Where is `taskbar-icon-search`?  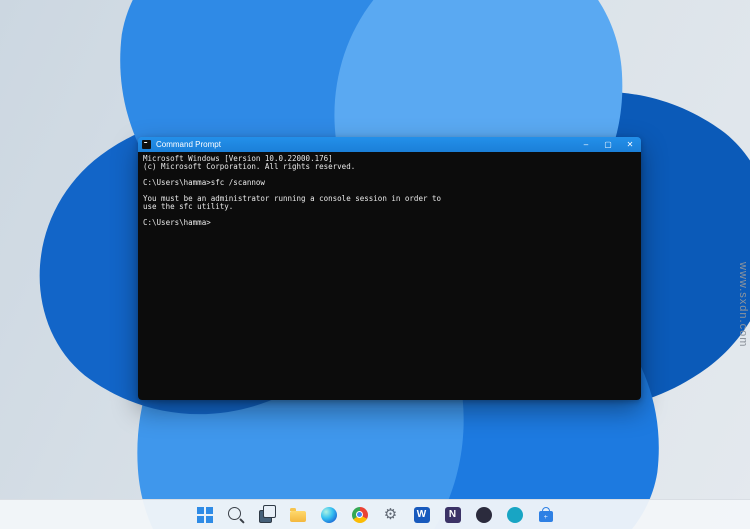
taskbar-icon-search is located at coordinates (236, 515).